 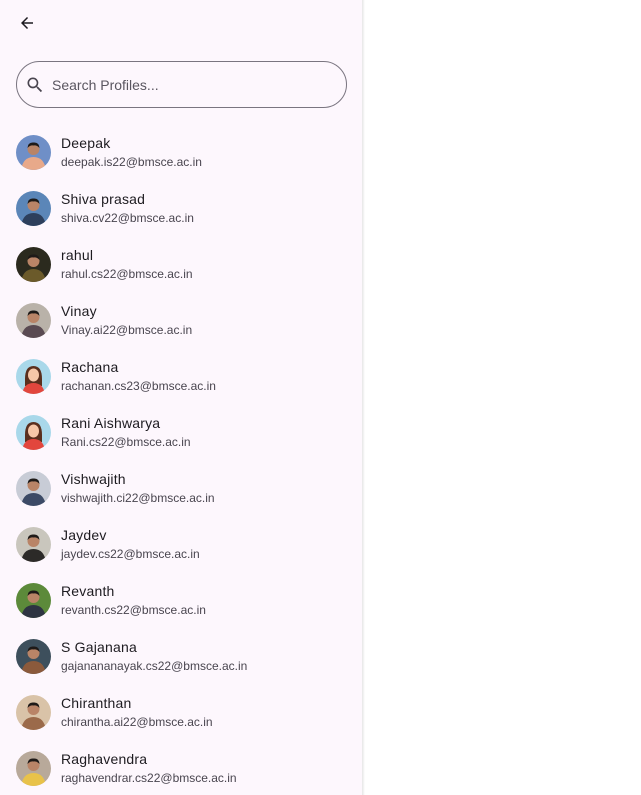 I want to click on profile-text: S Gajanana gajanananayak.cs22@bmsce.ac.in, so click(x=154, y=656).